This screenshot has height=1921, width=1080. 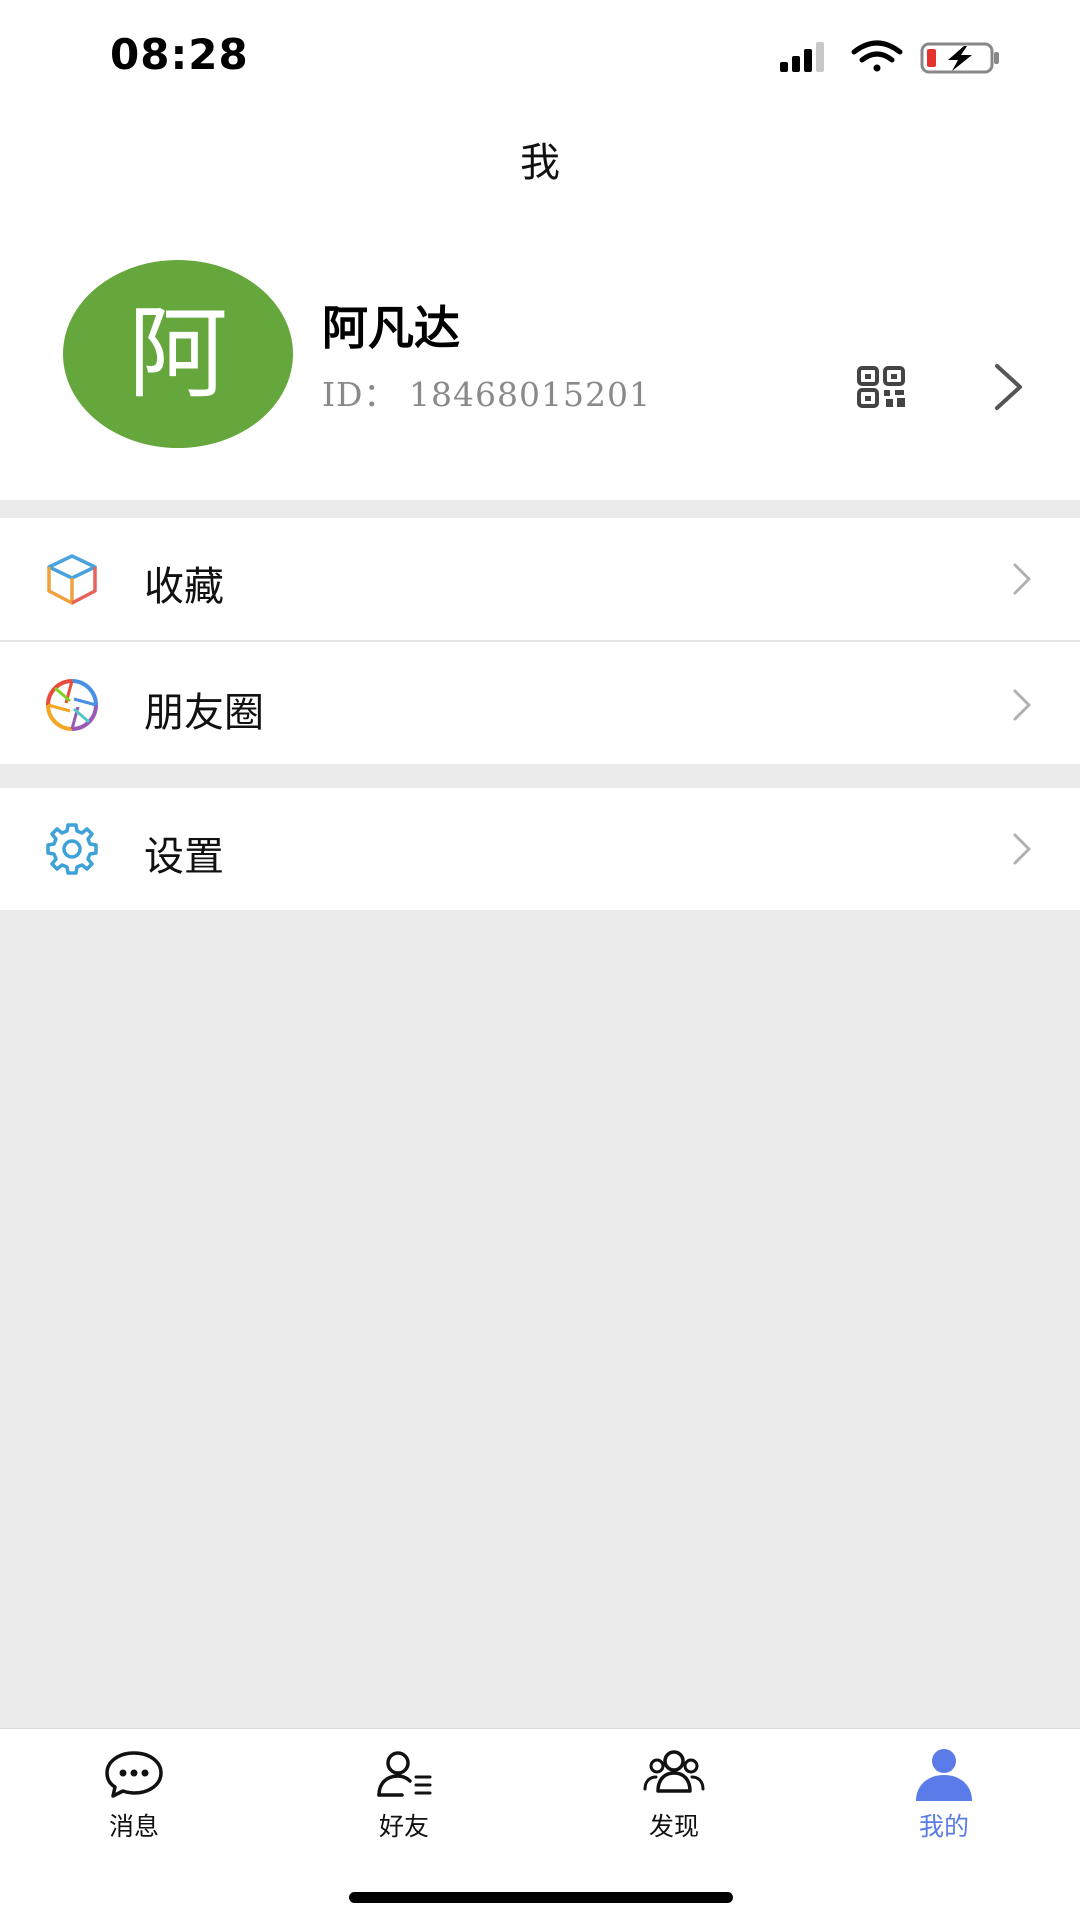 What do you see at coordinates (184, 587) in the screenshot?
I see `menu-item-favorites-label: 收藏` at bounding box center [184, 587].